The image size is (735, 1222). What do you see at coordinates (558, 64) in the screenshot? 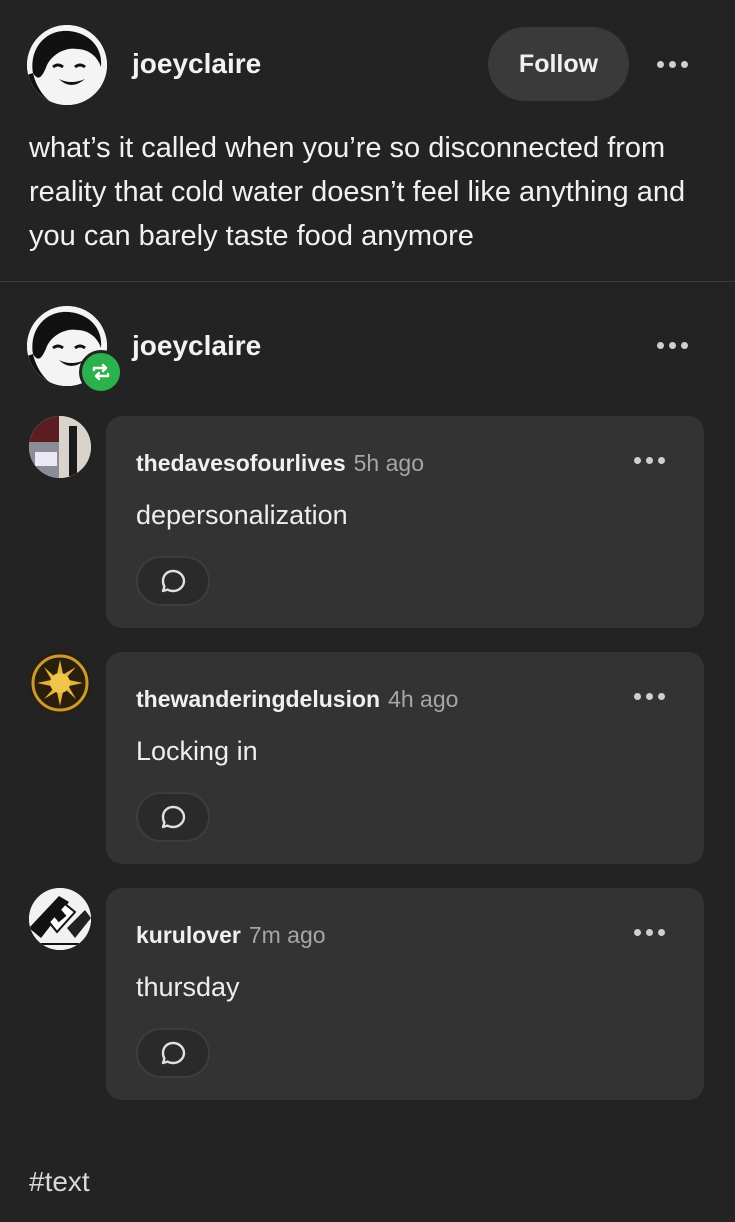
I see `follow-button: Follow` at bounding box center [558, 64].